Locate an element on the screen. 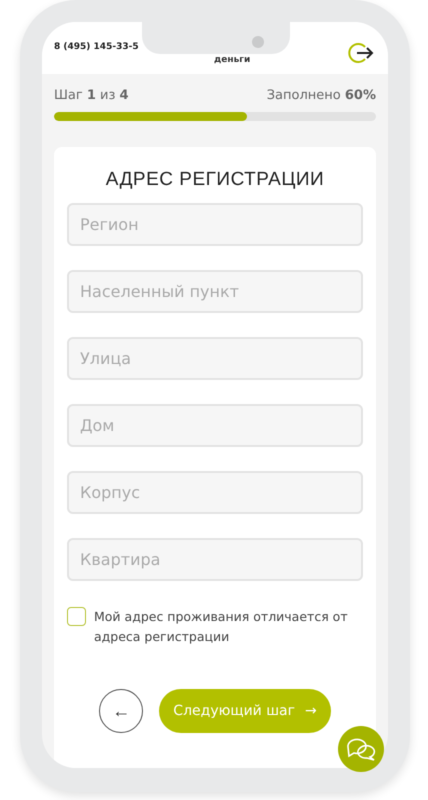 This screenshot has width=428, height=800. checkbox is located at coordinates (76, 616).